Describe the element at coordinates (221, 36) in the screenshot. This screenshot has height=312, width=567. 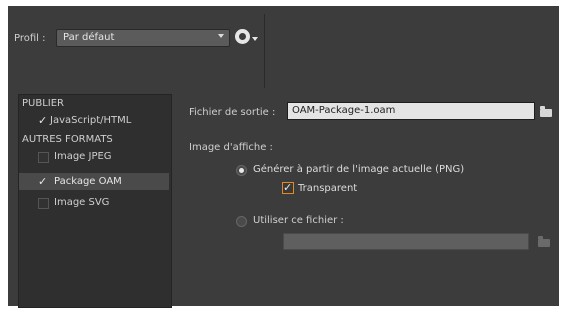
I see `chevron-down-icon` at that location.